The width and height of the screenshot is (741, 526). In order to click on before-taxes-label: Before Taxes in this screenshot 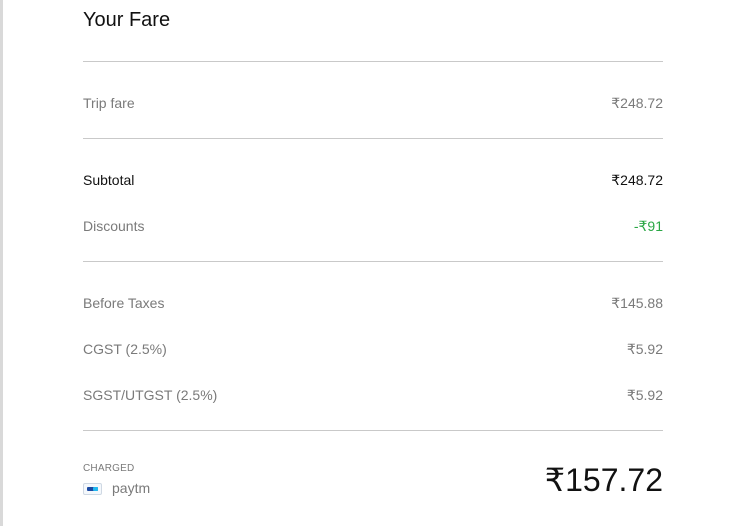, I will do `click(124, 303)`.